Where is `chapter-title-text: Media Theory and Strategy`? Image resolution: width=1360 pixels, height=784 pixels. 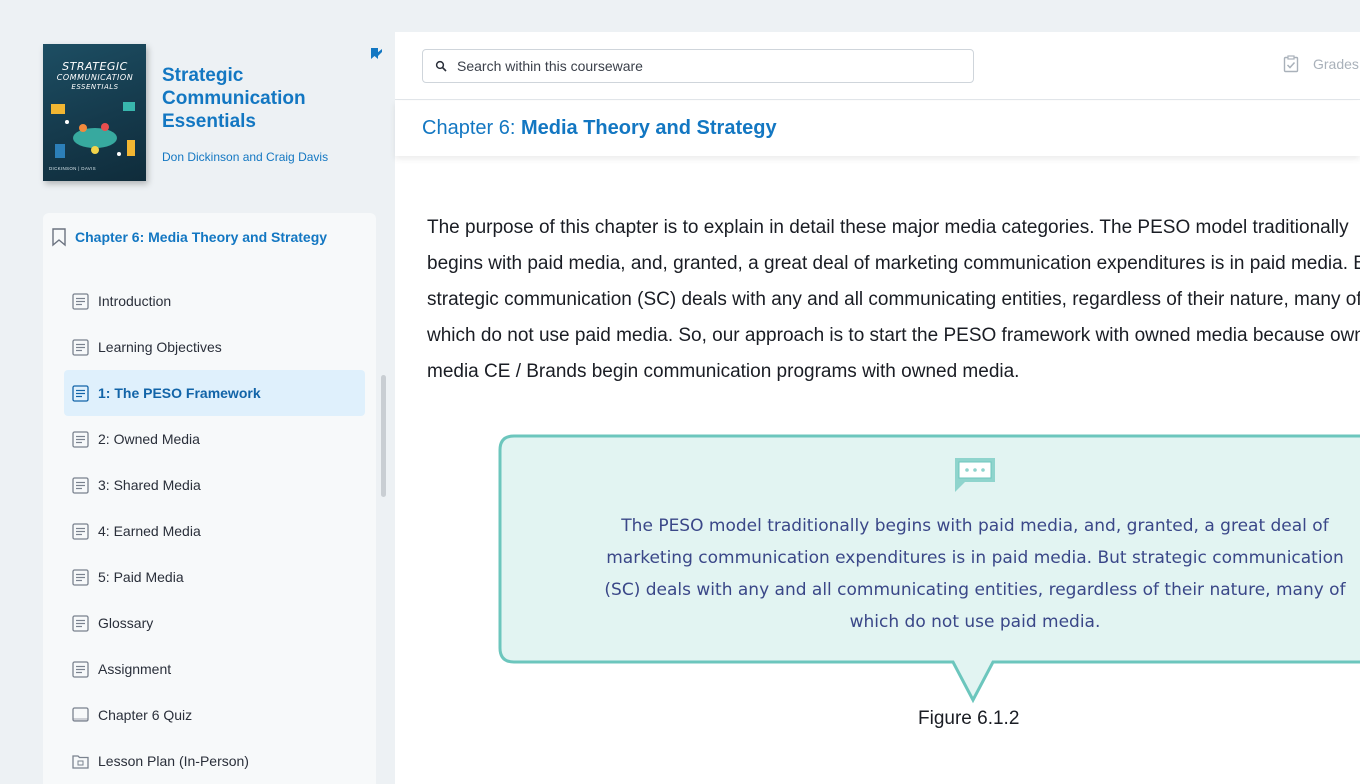 chapter-title-text: Media Theory and Strategy is located at coordinates (648, 128).